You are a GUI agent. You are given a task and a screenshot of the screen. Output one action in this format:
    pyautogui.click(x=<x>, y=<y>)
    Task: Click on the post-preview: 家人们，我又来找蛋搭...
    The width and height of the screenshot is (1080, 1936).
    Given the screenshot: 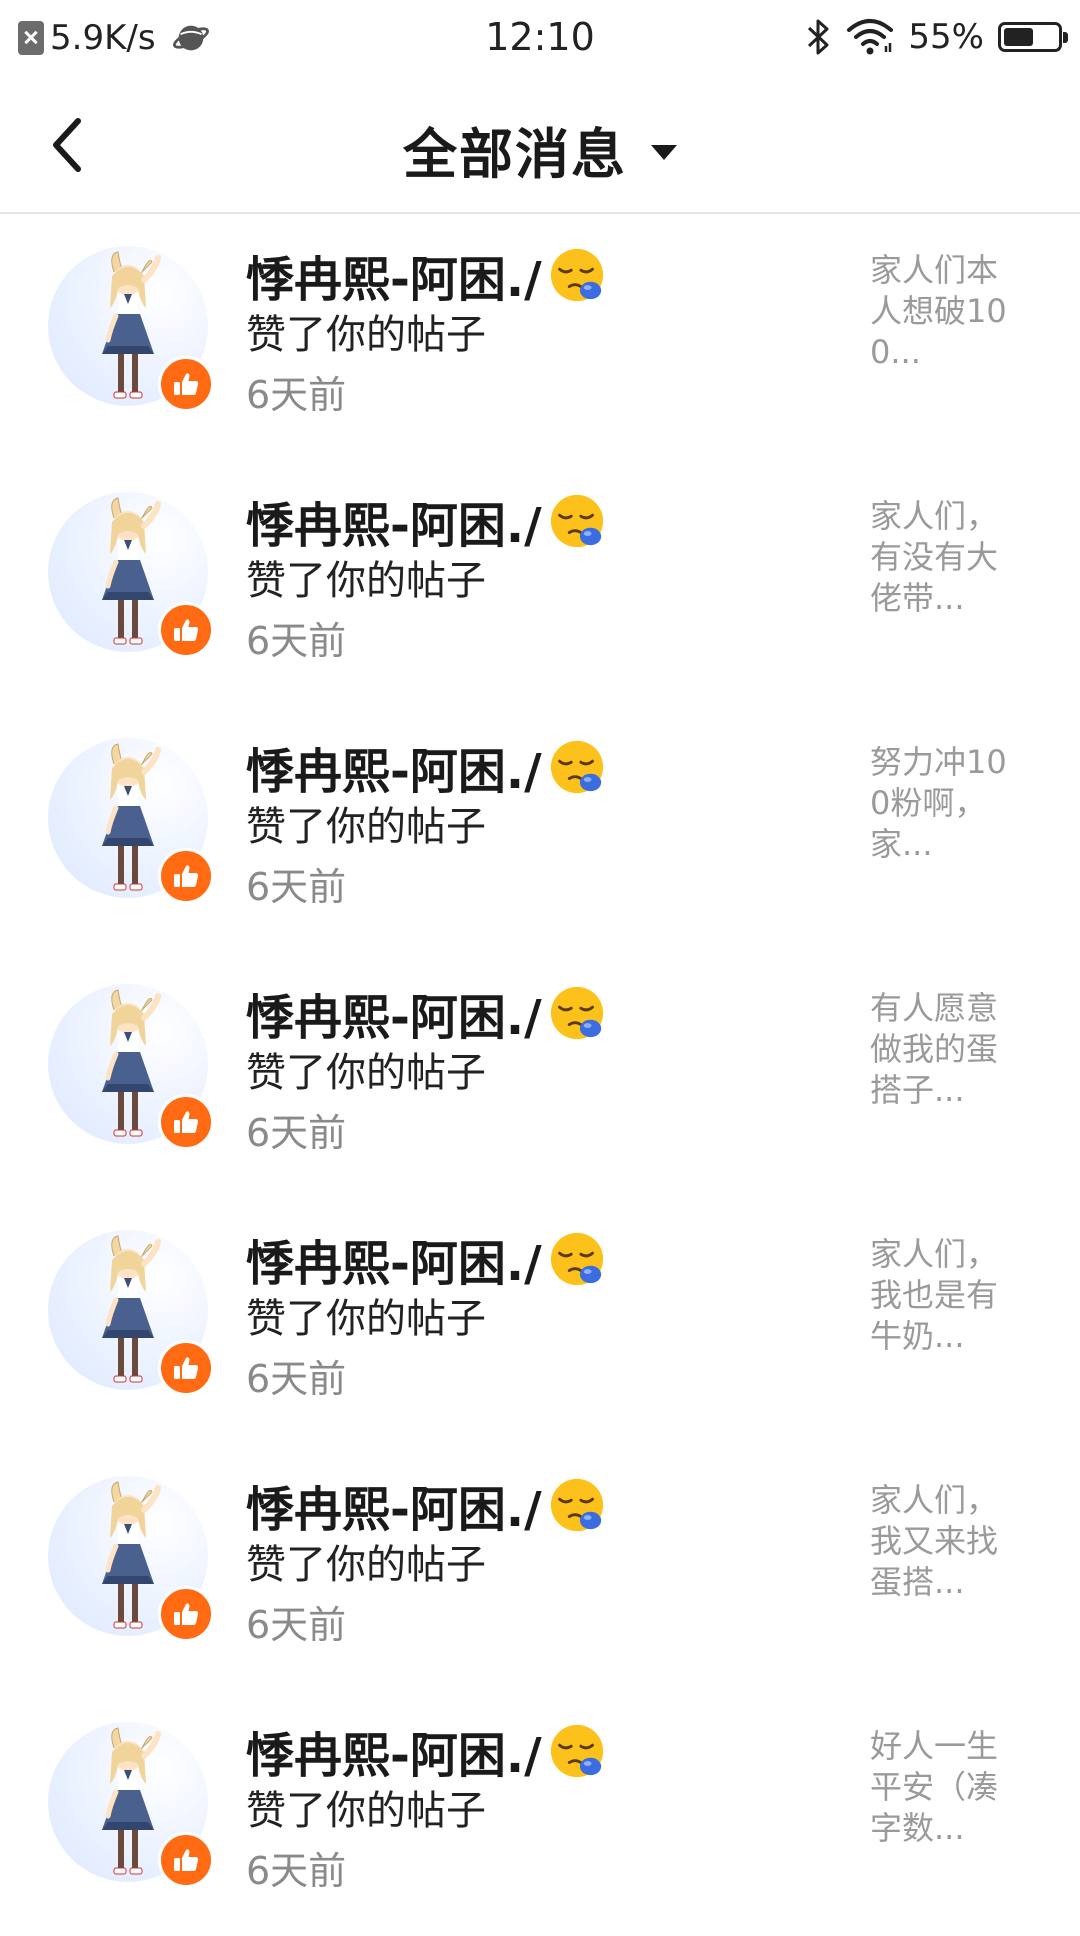 What is the action you would take?
    pyautogui.click(x=945, y=1541)
    